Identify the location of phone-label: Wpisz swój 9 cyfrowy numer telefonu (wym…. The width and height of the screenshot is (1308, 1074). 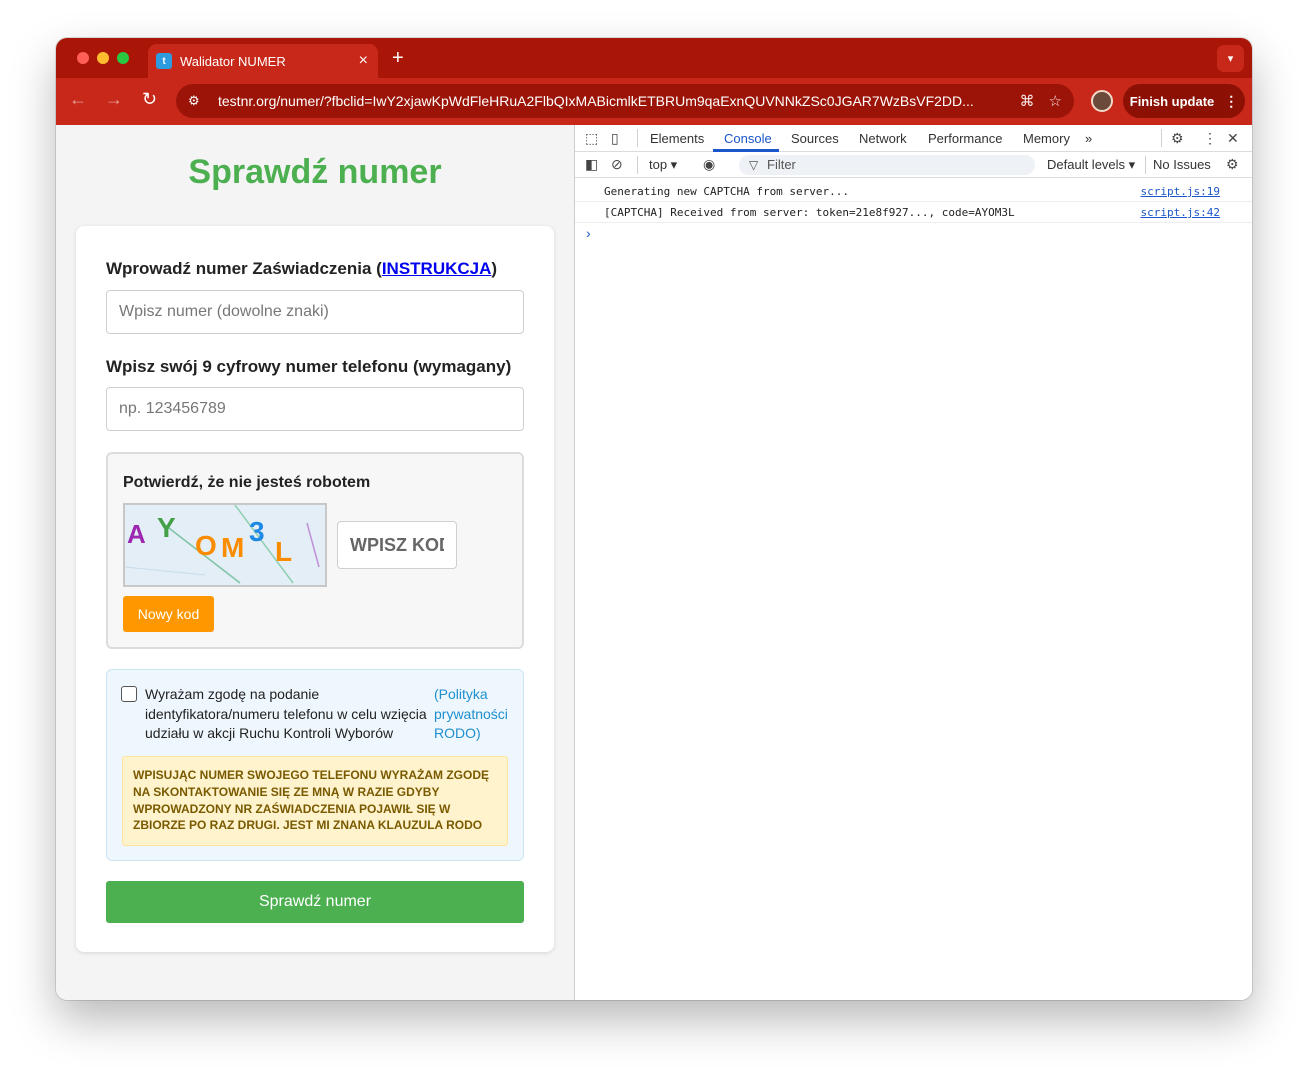
(309, 366).